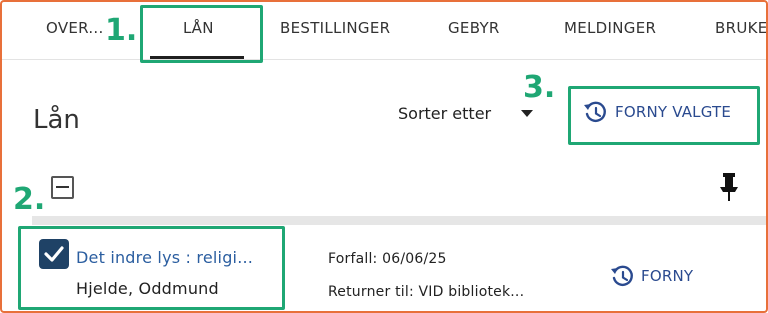  I want to click on tab-fees: GEBYR, so click(474, 28).